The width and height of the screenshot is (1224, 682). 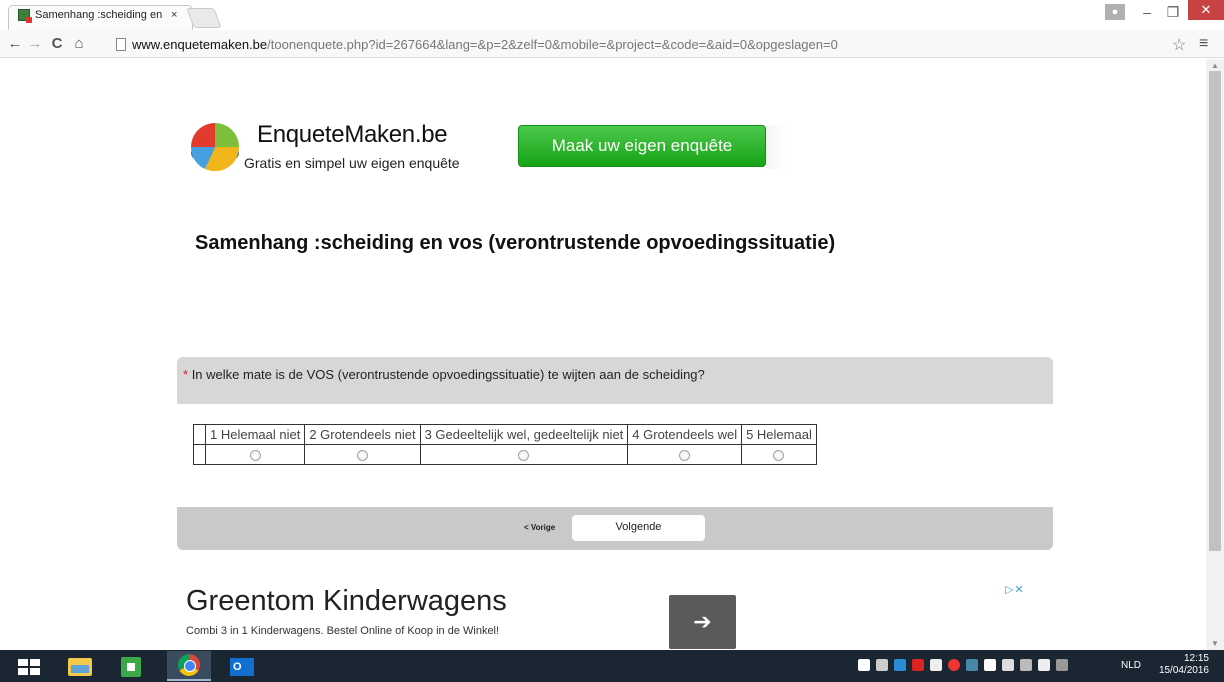 I want to click on clock-date: 15/04/2016, so click(x=1183, y=670).